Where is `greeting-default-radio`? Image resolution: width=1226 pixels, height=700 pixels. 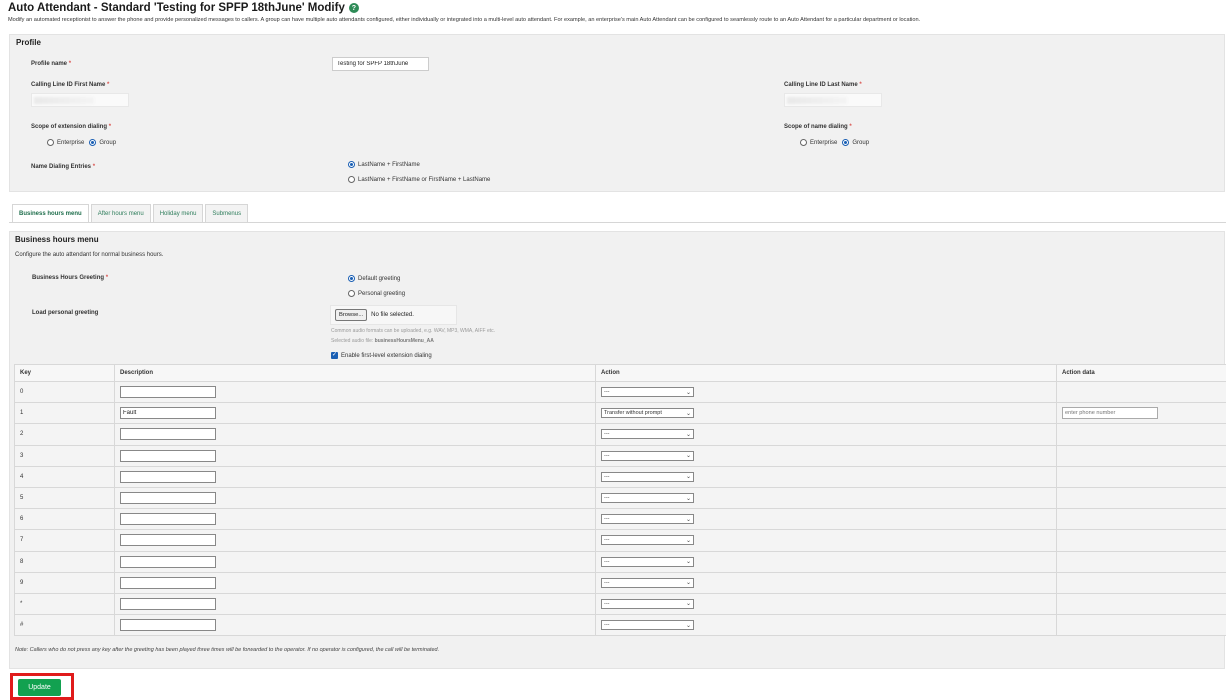 greeting-default-radio is located at coordinates (351, 278).